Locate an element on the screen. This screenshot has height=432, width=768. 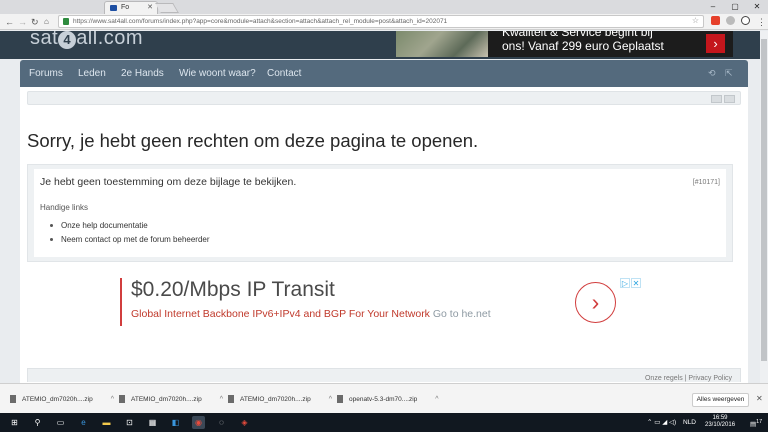
link-contact-admin: Neem contact op met de forum beheerder is located at coordinates (130, 240).